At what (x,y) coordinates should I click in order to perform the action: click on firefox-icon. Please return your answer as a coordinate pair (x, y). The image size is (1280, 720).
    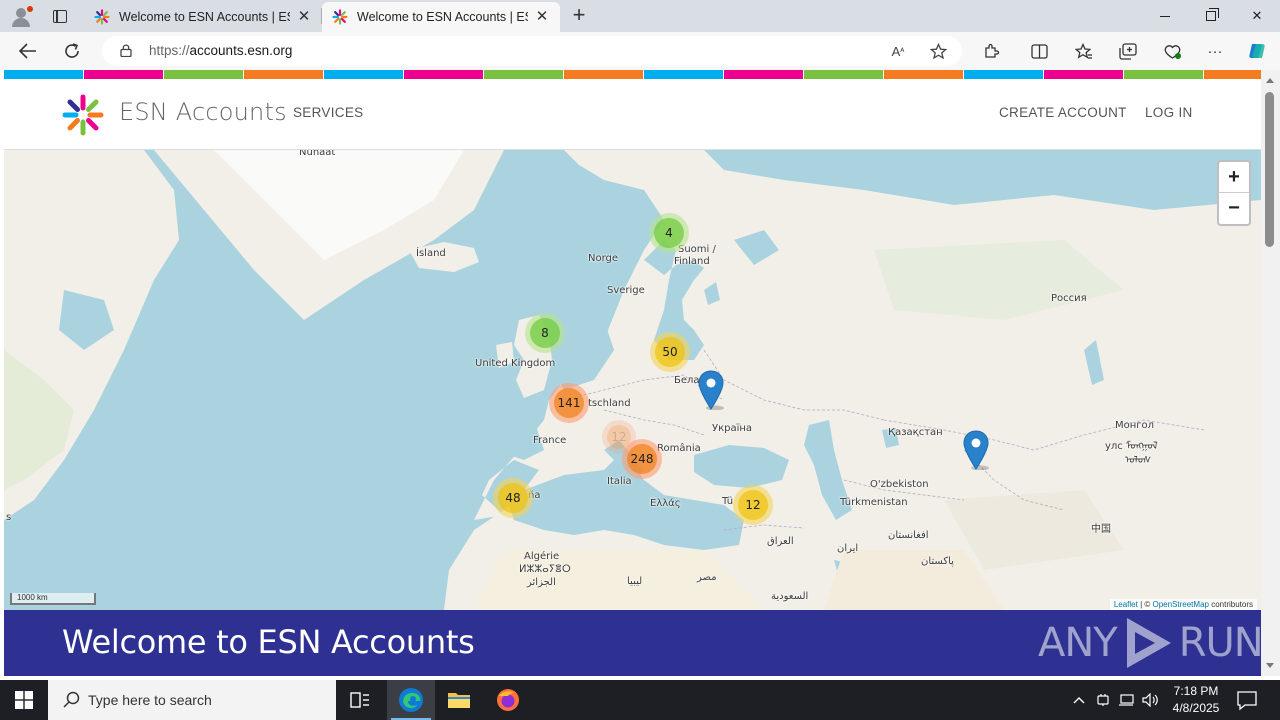
    Looking at the image, I should click on (508, 700).